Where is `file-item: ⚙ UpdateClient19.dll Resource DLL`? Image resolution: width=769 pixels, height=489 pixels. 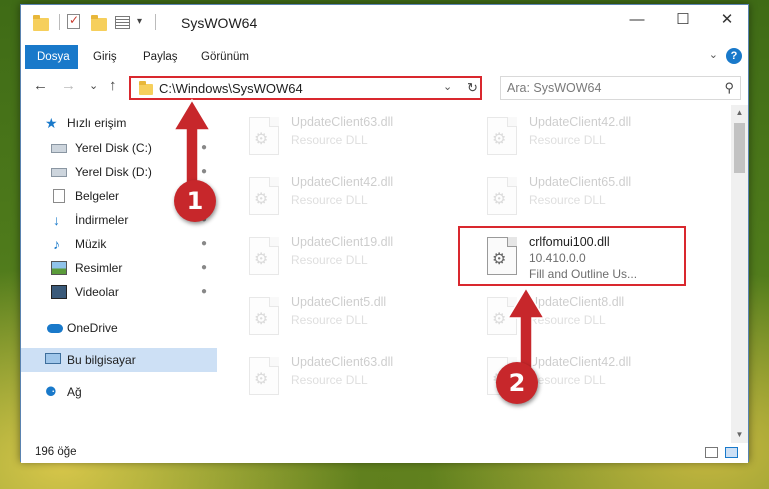
file-item: ⚙ UpdateClient19.dll Resource DLL is located at coordinates (352, 257).